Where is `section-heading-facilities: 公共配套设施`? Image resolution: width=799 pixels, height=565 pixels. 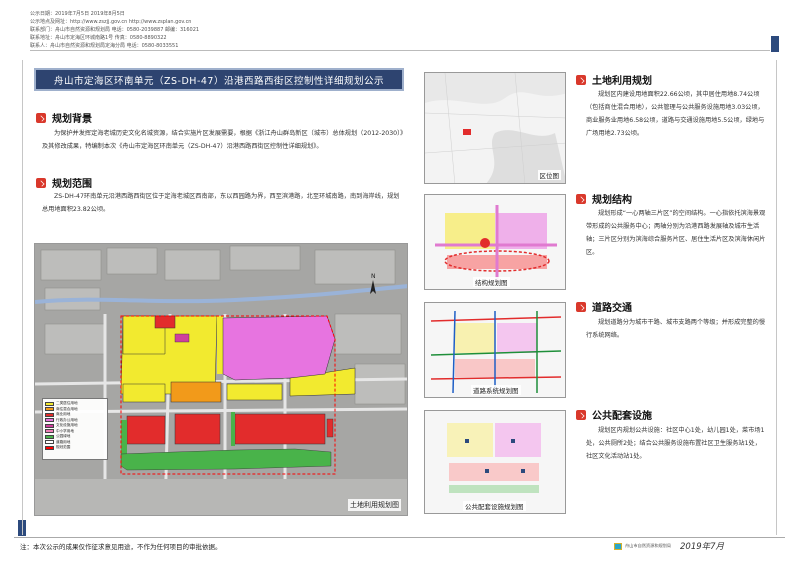 section-heading-facilities: 公共配套设施 is located at coordinates (614, 414).